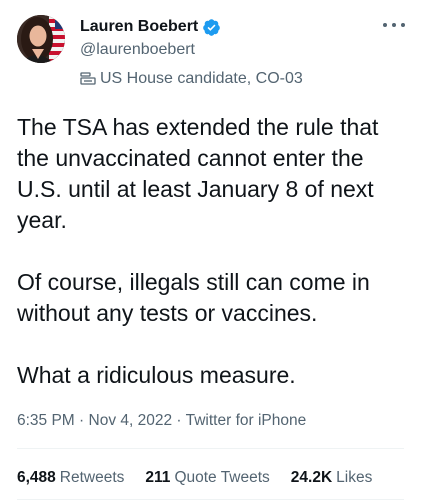  I want to click on tweet-date: Nov 4, 2022, so click(131, 420).